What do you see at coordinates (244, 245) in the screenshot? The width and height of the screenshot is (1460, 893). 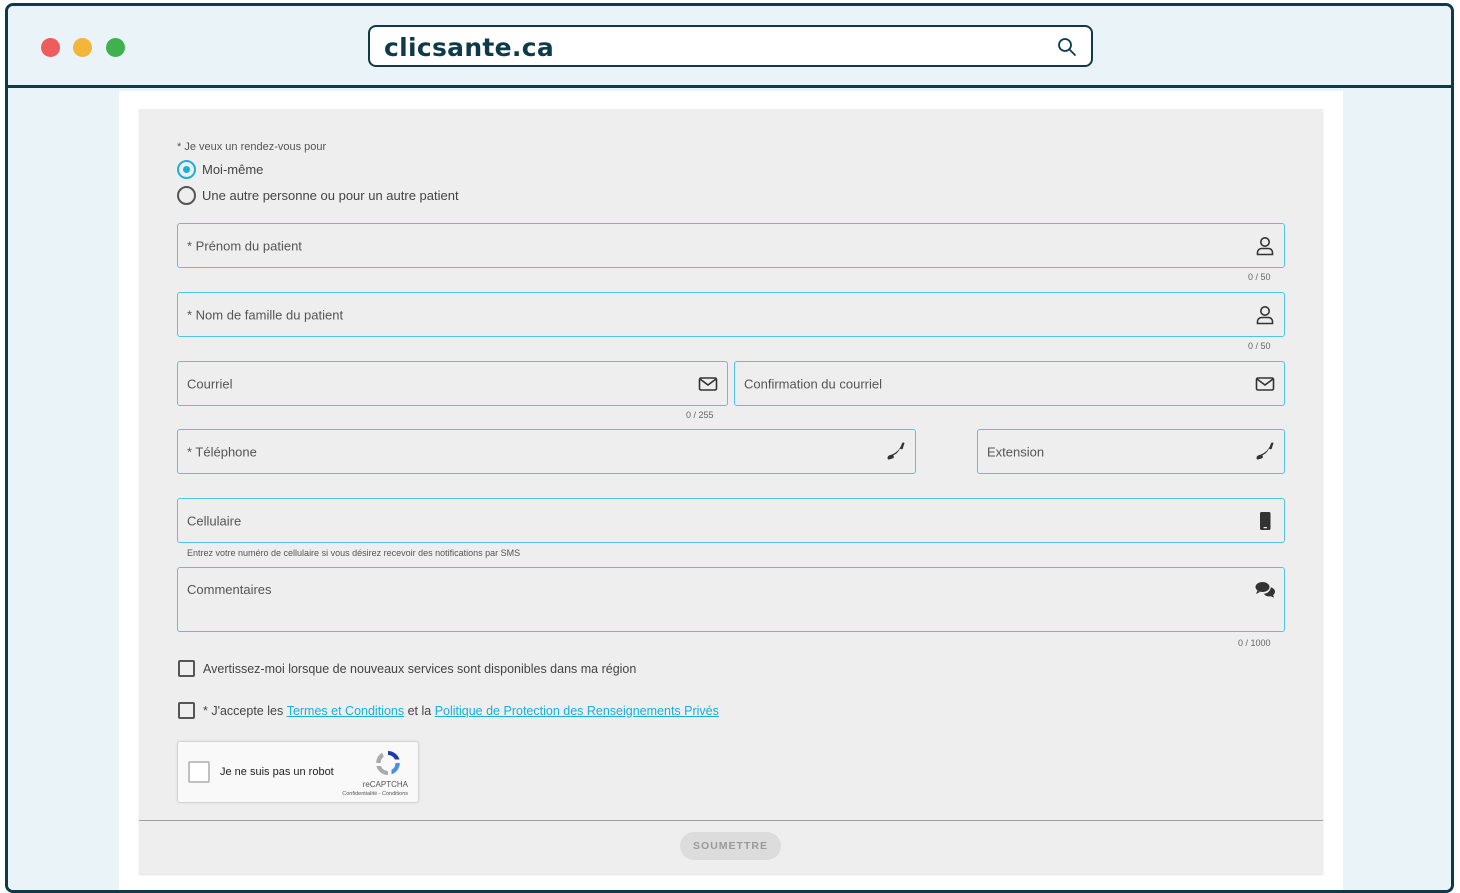 I see `first-name-label: * Prénom du patient` at bounding box center [244, 245].